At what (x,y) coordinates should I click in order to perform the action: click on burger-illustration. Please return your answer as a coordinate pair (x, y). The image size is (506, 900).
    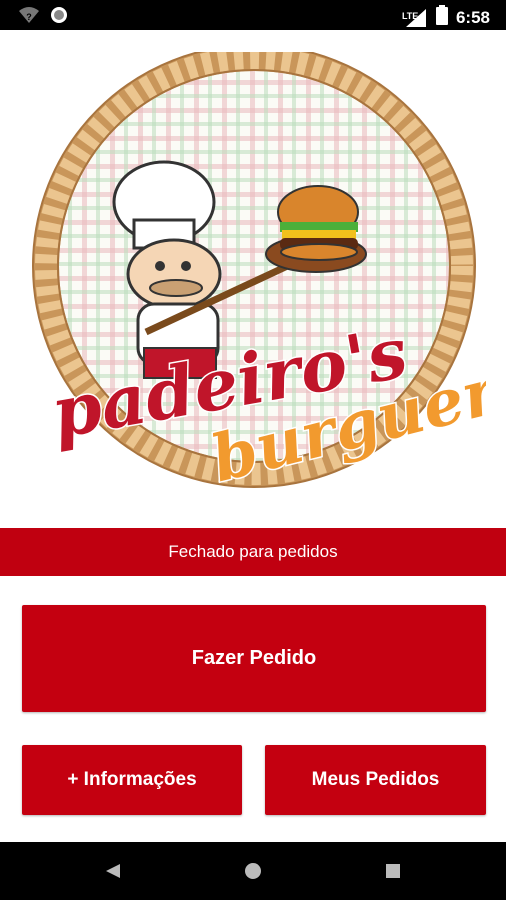
    Looking at the image, I should click on (318, 223).